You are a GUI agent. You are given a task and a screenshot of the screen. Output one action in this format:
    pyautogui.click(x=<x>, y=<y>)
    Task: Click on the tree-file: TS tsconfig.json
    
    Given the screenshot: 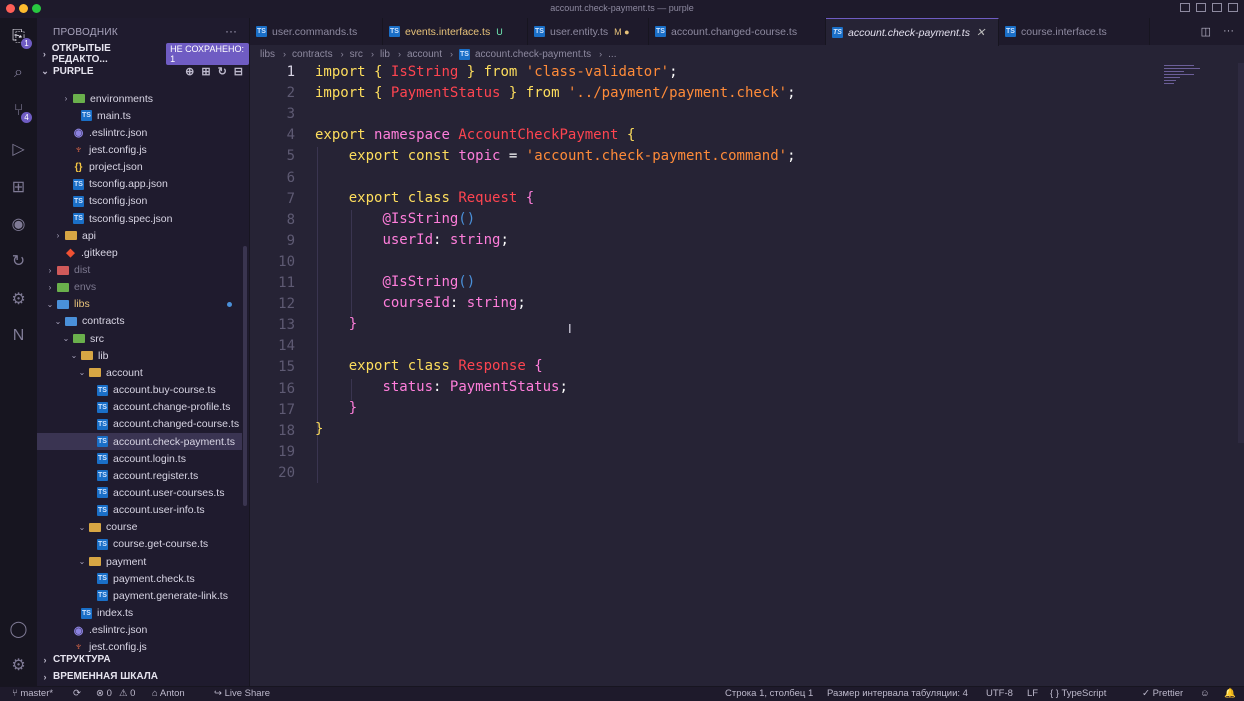 What is the action you would take?
    pyautogui.click(x=139, y=201)
    